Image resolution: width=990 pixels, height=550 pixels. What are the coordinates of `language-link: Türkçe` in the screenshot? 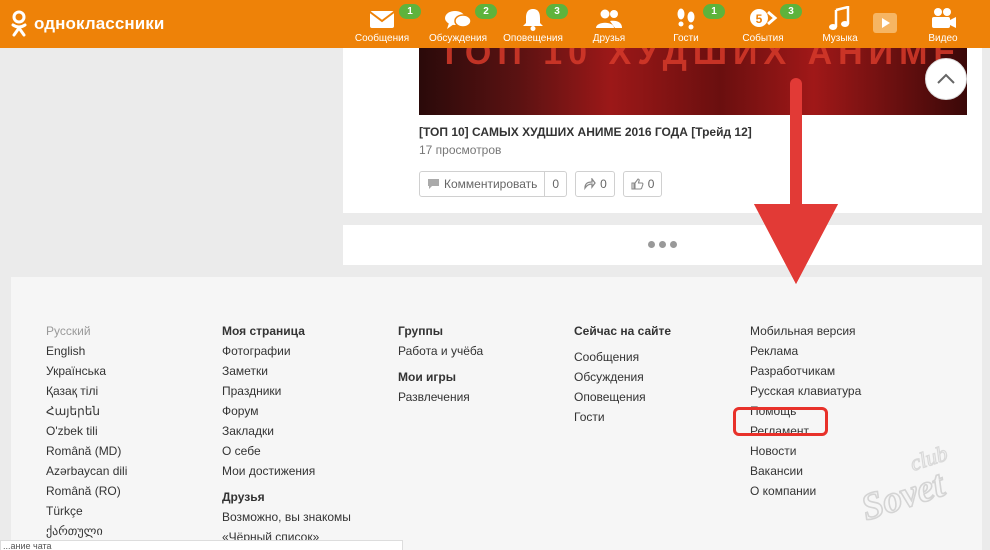 It's located at (86, 511).